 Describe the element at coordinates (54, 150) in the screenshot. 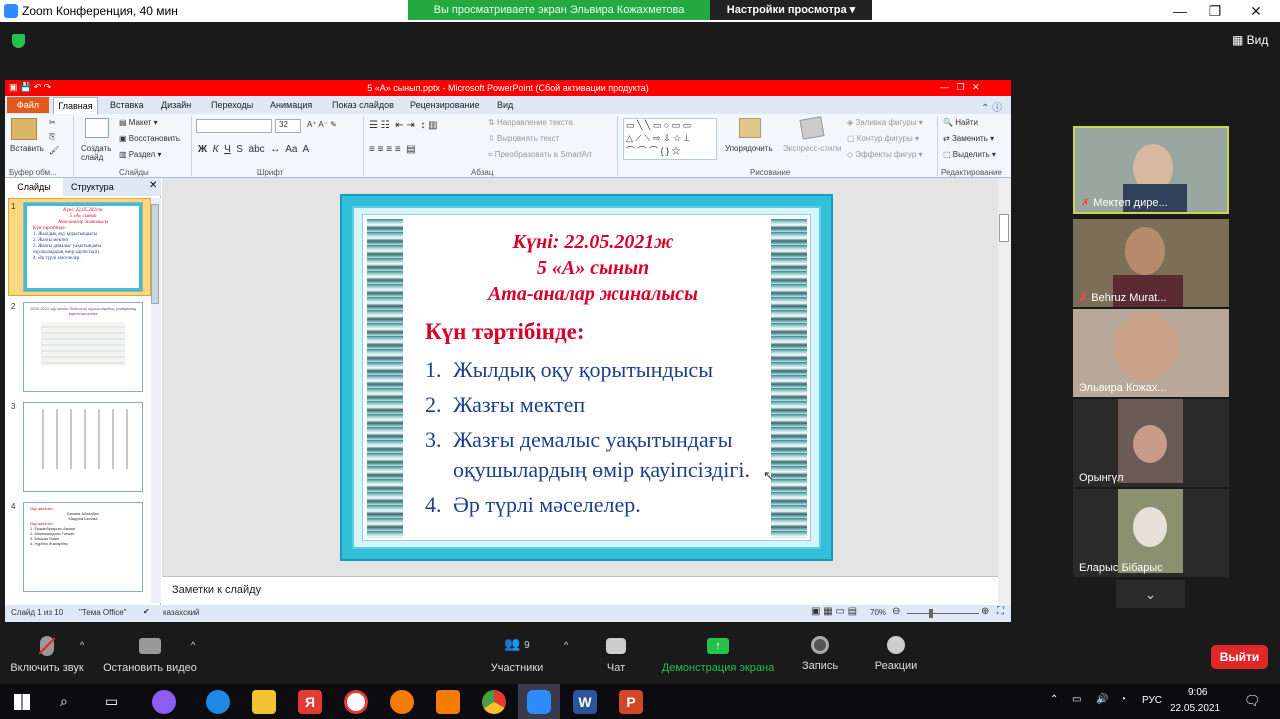

I see `format-painter-icon: 🖌` at that location.